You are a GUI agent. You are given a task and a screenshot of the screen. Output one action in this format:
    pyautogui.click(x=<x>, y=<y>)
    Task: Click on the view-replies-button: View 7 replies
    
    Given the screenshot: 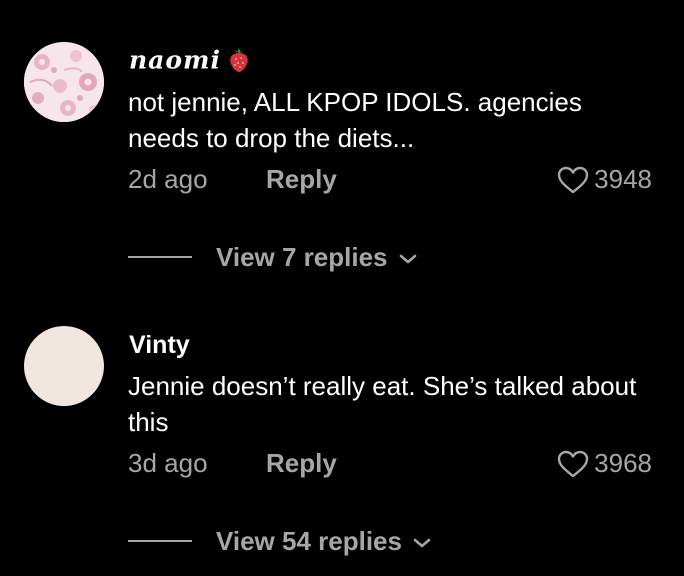 What is the action you would take?
    pyautogui.click(x=273, y=257)
    